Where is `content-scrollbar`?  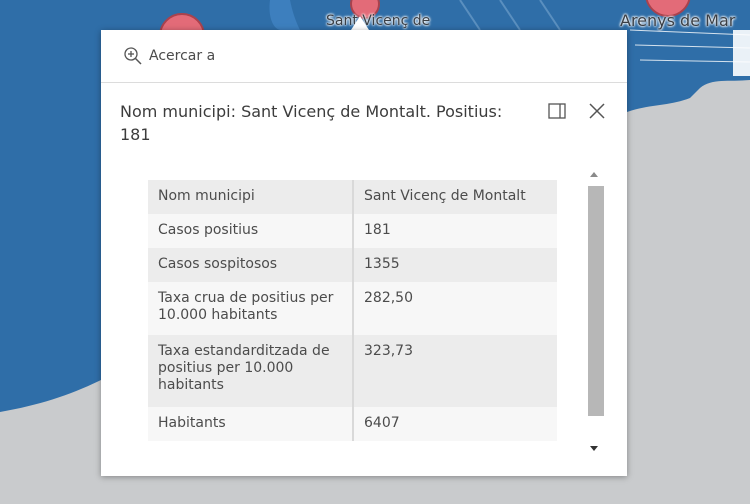
content-scrollbar is located at coordinates (595, 312).